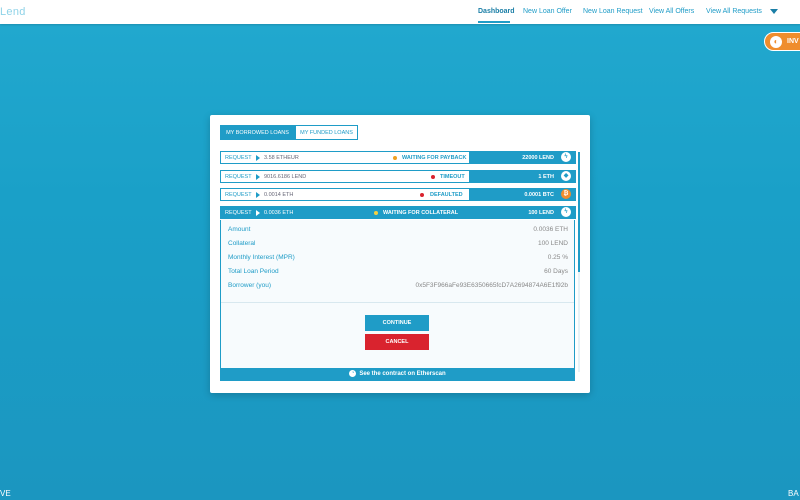 This screenshot has width=800, height=500. What do you see at coordinates (261, 257) in the screenshot?
I see `detail-label: Monthly Interest (MPR)` at bounding box center [261, 257].